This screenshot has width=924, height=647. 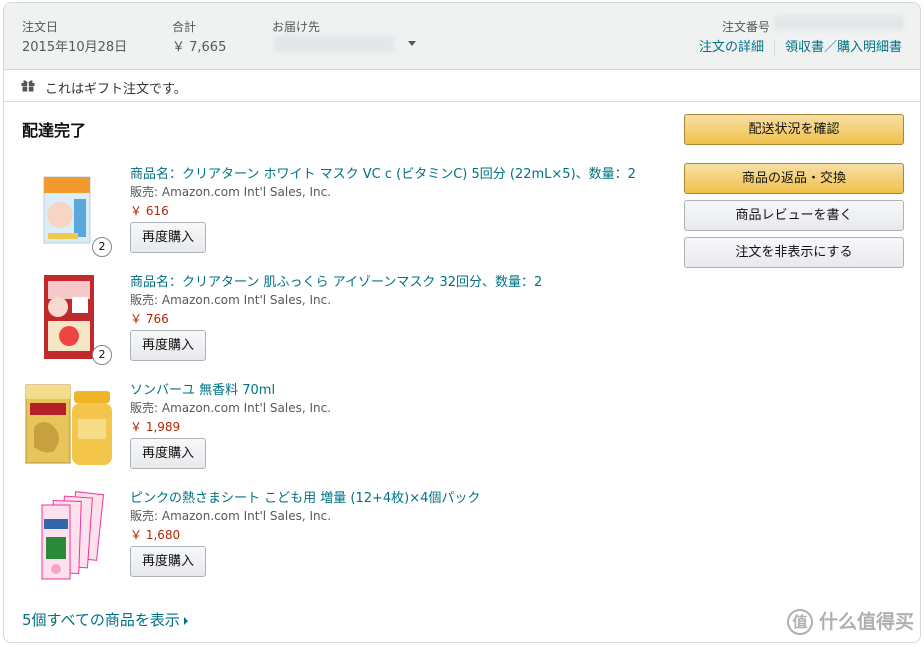 I want to click on link-divider, so click(x=774, y=47).